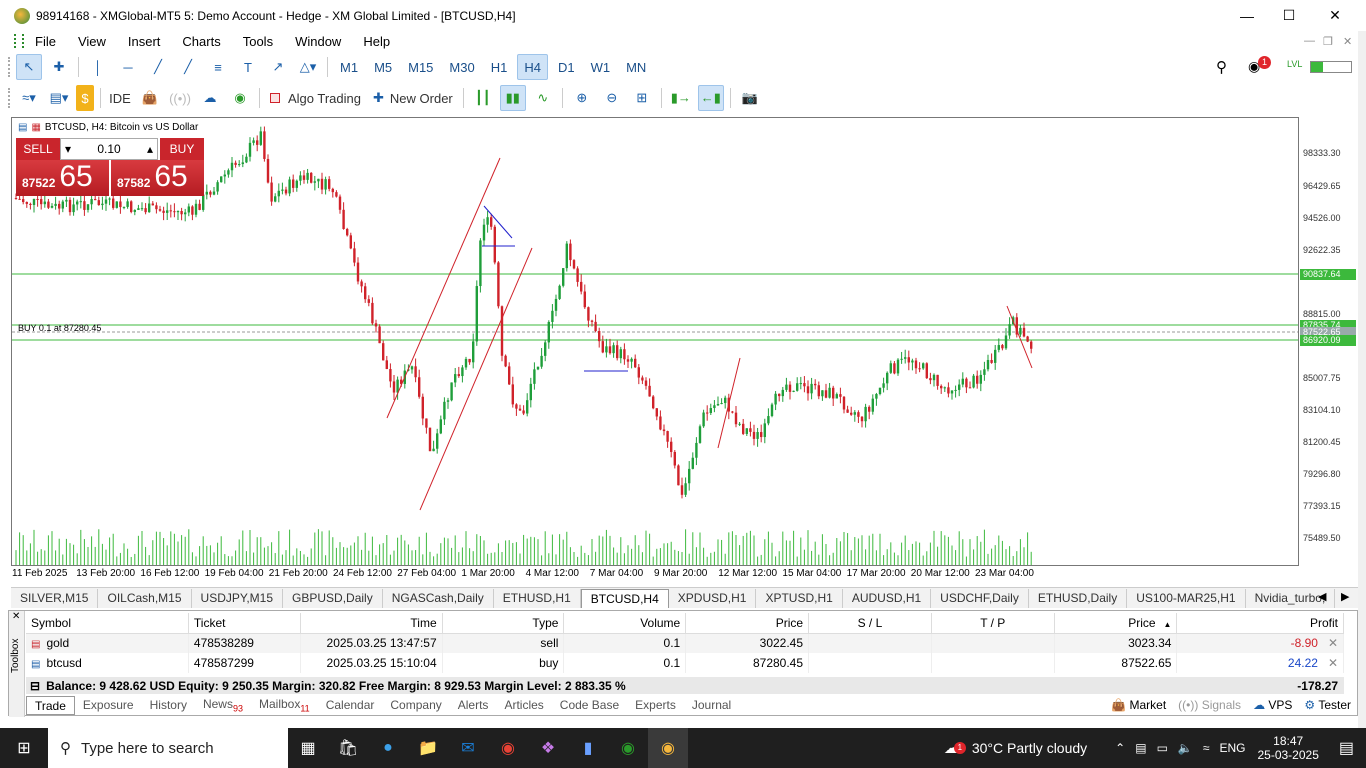 The height and width of the screenshot is (768, 1366). I want to click on lot-increase-icon: ▴, so click(150, 149).